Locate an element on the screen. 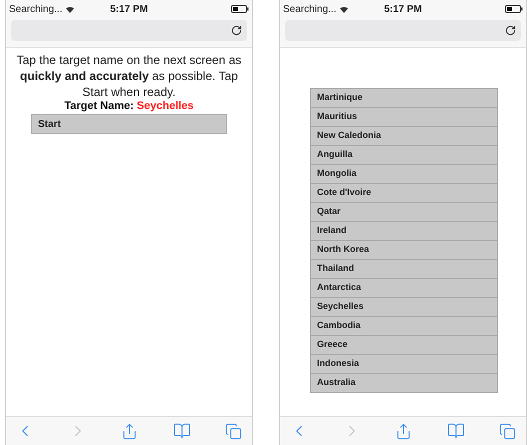  list-item: North Korea is located at coordinates (404, 250).